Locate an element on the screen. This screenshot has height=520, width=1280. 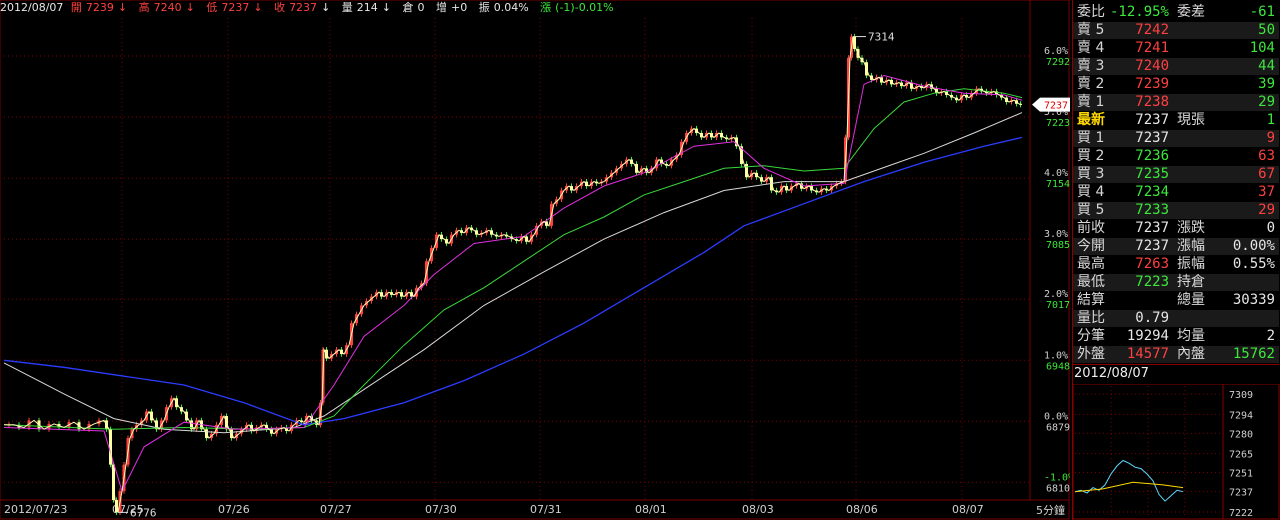
quote-label-2: 現張 is located at coordinates (1191, 120).